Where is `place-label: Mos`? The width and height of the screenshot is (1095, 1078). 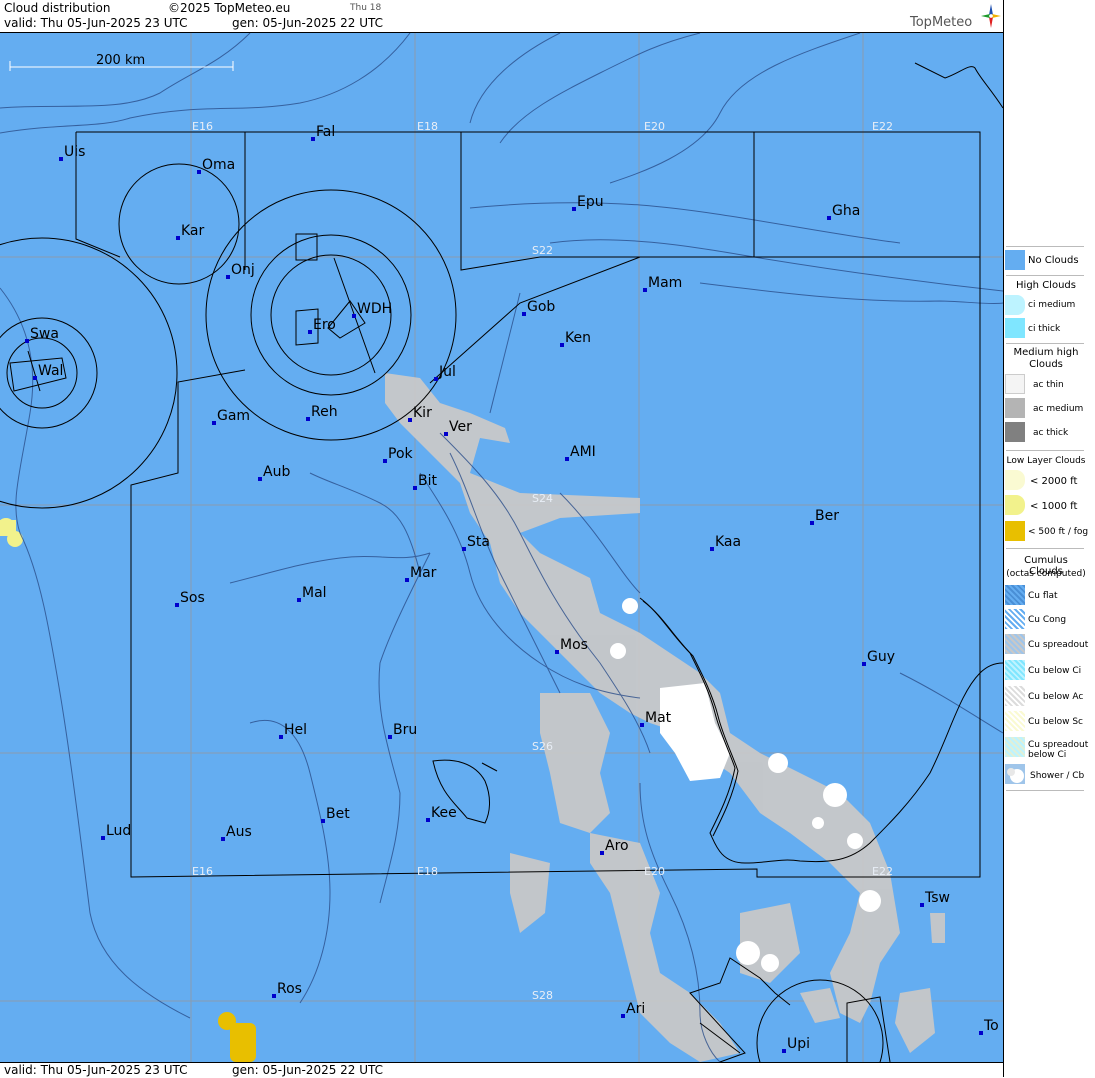 place-label: Mos is located at coordinates (574, 645).